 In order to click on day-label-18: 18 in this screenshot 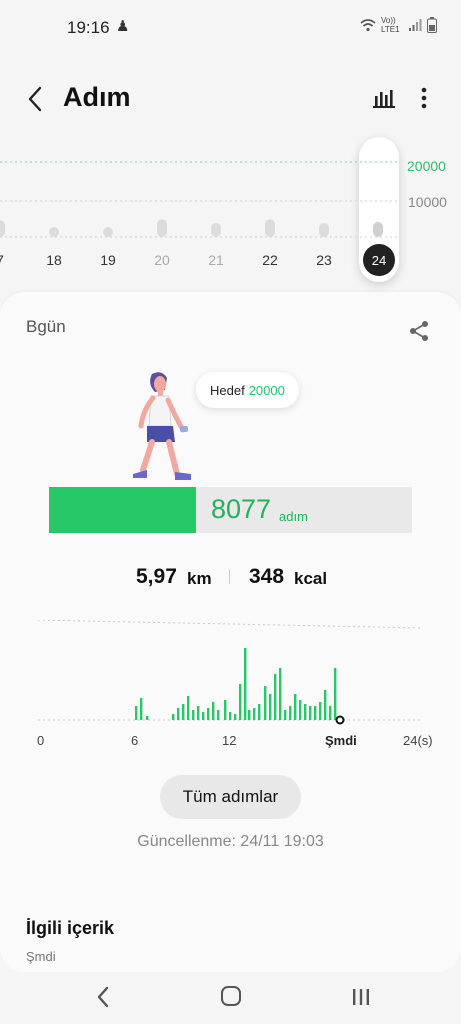, I will do `click(54, 260)`.